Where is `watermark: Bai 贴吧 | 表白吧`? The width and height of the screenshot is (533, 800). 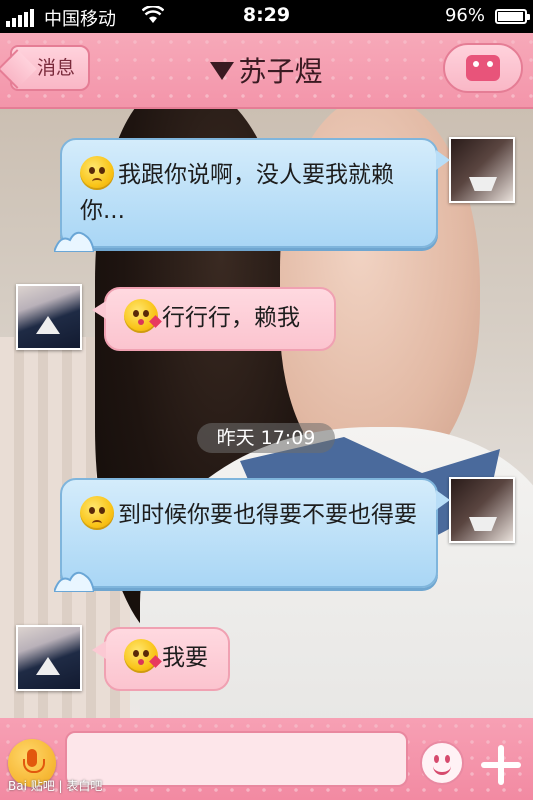 watermark: Bai 贴吧 | 表白吧 is located at coordinates (55, 786).